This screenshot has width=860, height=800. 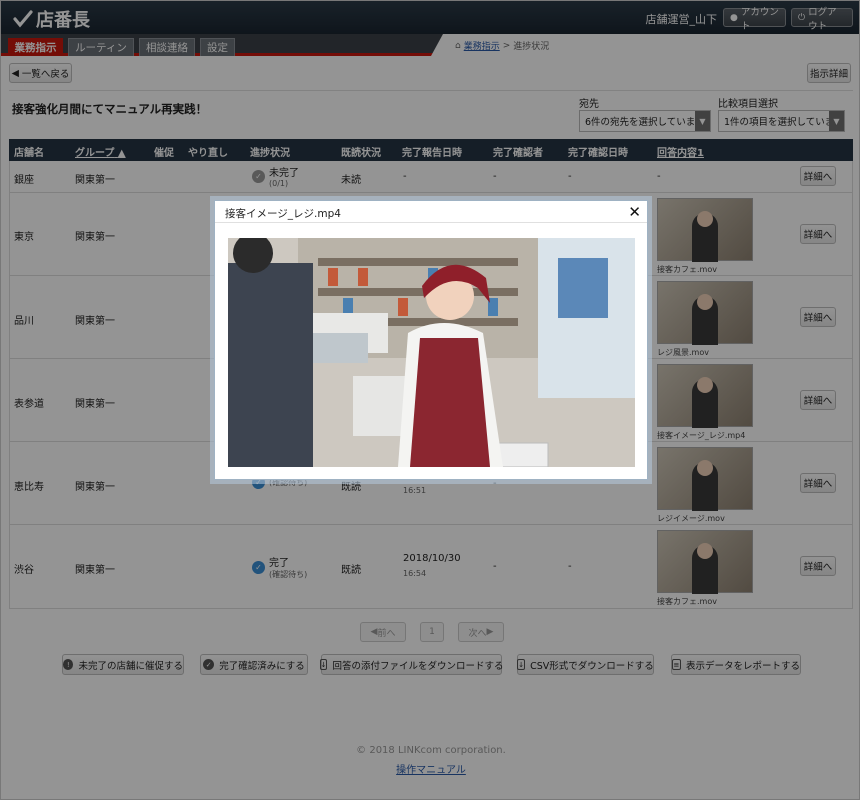 What do you see at coordinates (431, 212) in the screenshot?
I see `modal-header: 接客イメージ_レジ.mp4 ✕` at bounding box center [431, 212].